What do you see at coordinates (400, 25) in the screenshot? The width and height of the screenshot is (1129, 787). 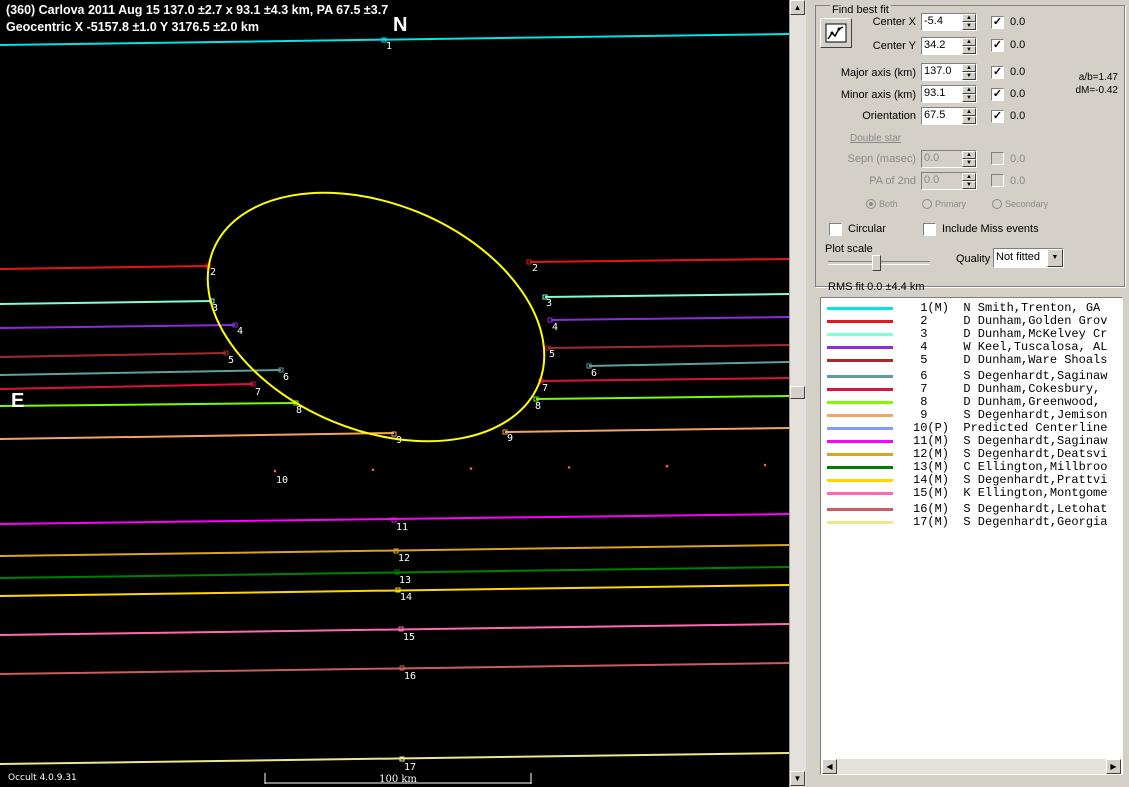 I see `north-label: N` at bounding box center [400, 25].